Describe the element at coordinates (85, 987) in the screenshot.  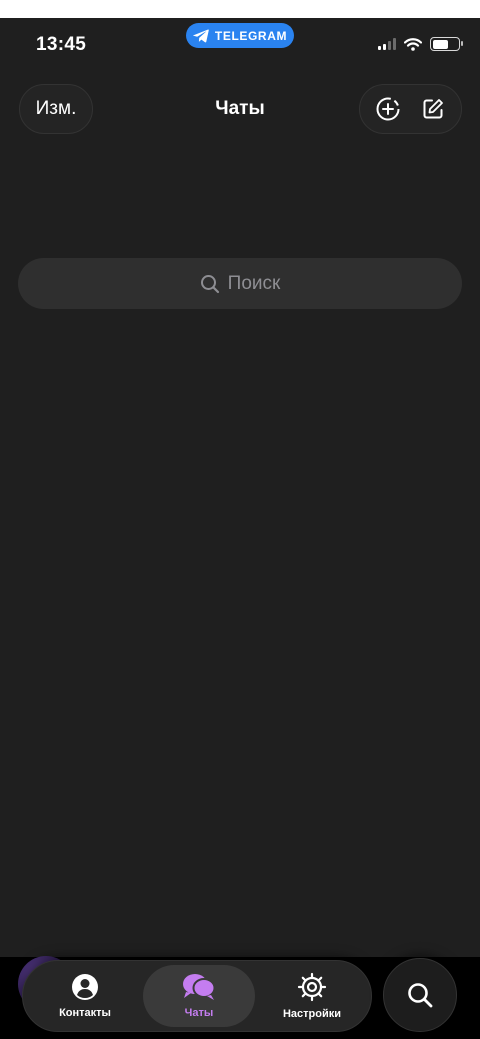
I see `person-icon` at that location.